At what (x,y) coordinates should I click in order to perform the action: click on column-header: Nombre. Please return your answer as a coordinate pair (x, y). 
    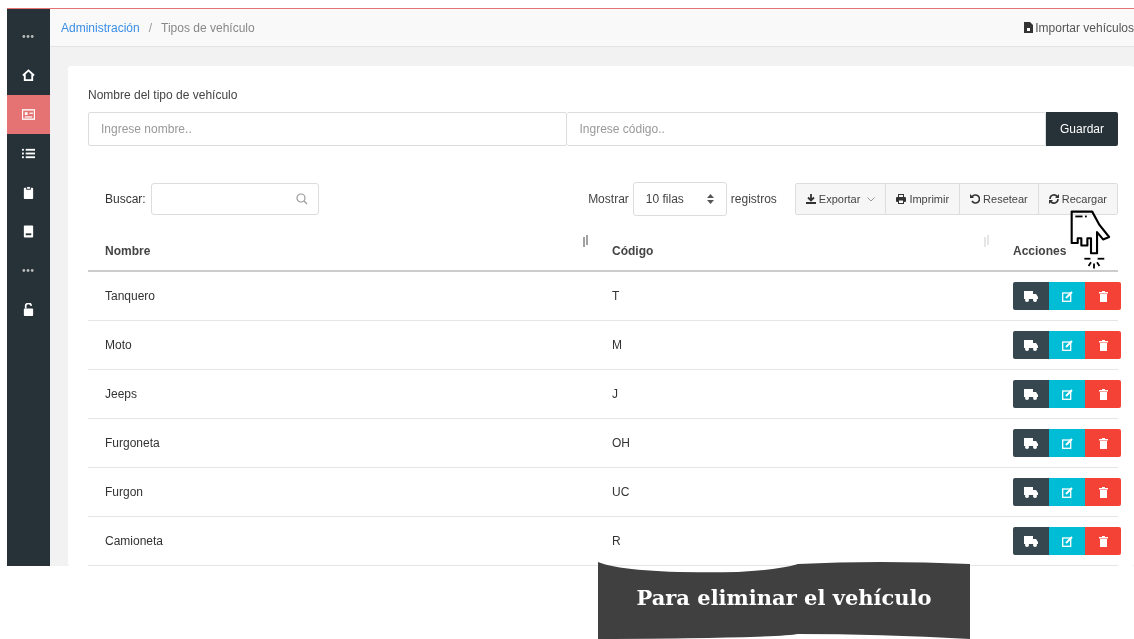
    Looking at the image, I should click on (341, 249).